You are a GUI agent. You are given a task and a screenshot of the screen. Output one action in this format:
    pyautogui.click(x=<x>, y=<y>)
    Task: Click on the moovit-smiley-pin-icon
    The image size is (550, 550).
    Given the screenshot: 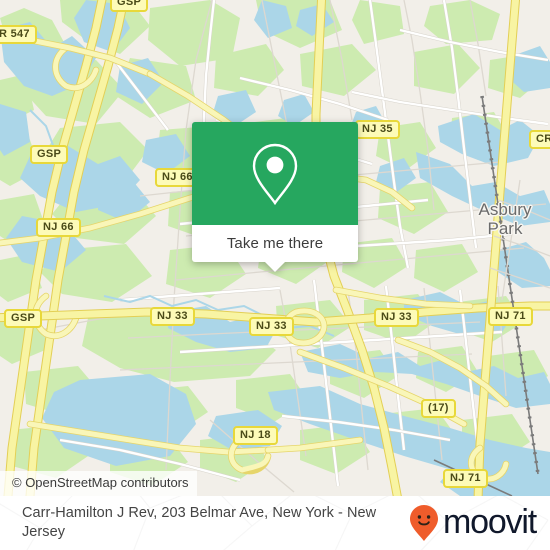 What is the action you would take?
    pyautogui.click(x=424, y=523)
    